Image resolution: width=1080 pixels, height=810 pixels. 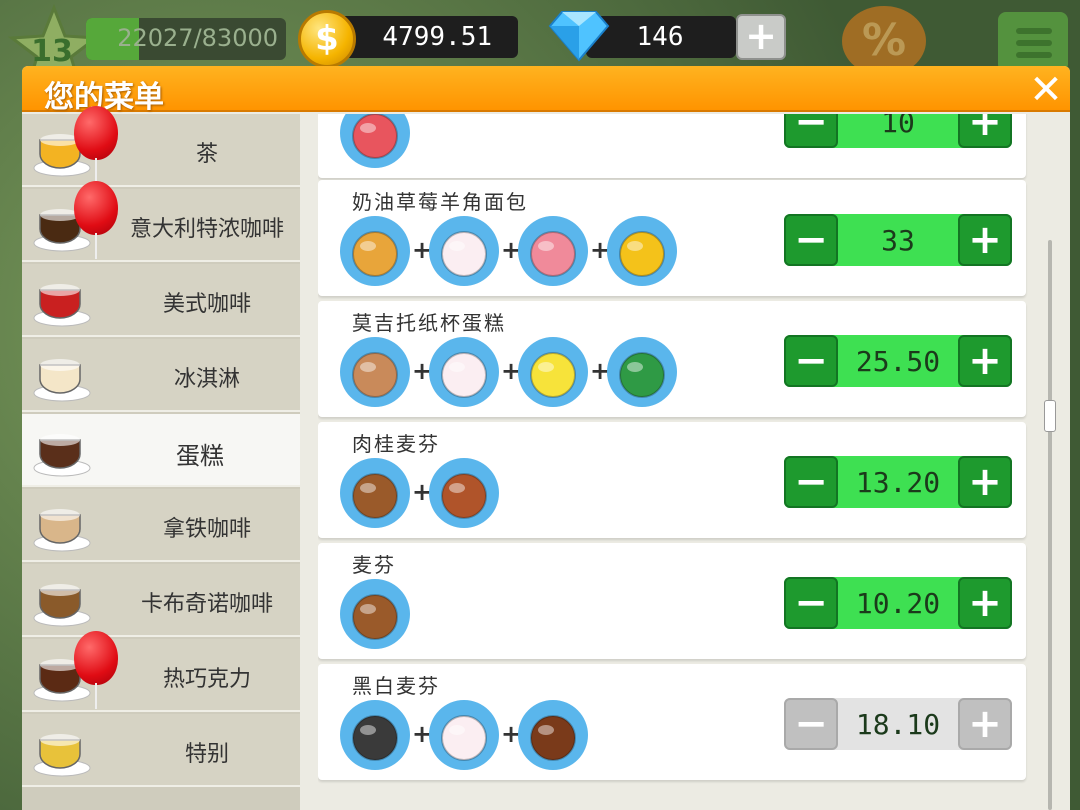 I want to click on buy-gems-button: +, so click(x=761, y=37).